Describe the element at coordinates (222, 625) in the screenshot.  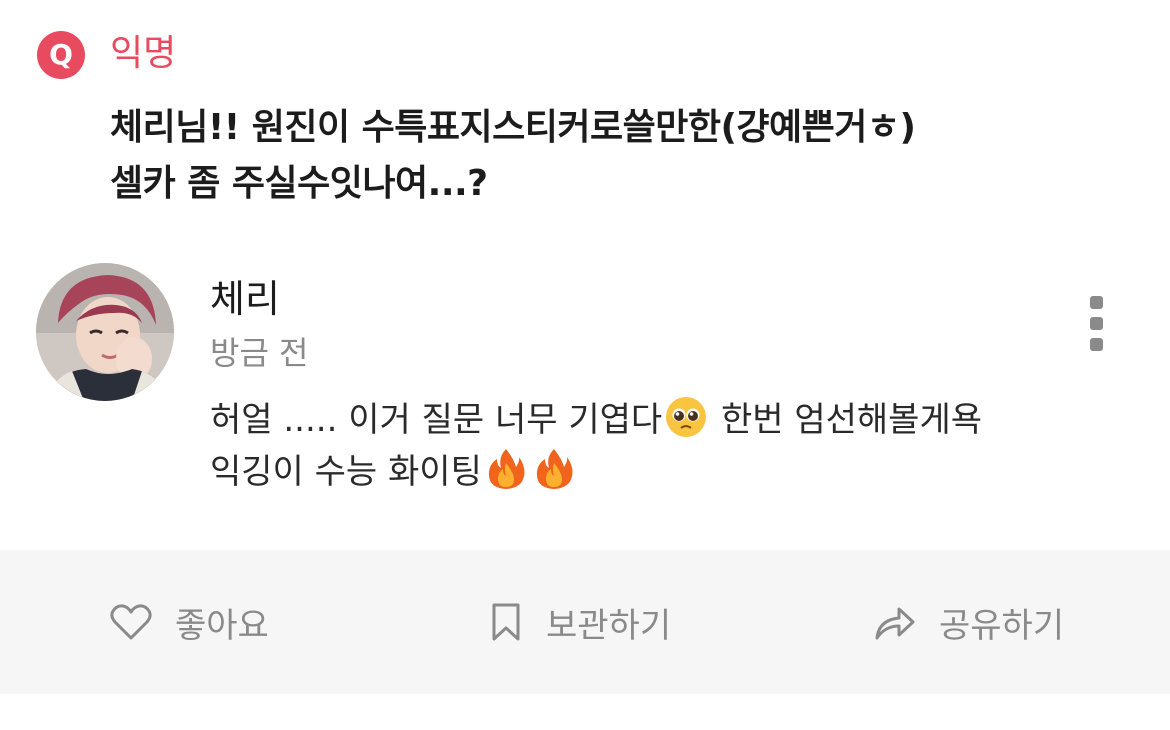
I see `like-label: 좋아요` at that location.